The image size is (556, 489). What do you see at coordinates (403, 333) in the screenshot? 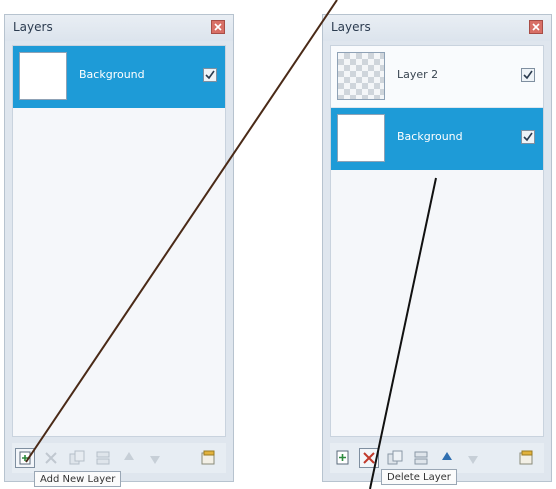
I see `annotation-line-delete-layer` at bounding box center [403, 333].